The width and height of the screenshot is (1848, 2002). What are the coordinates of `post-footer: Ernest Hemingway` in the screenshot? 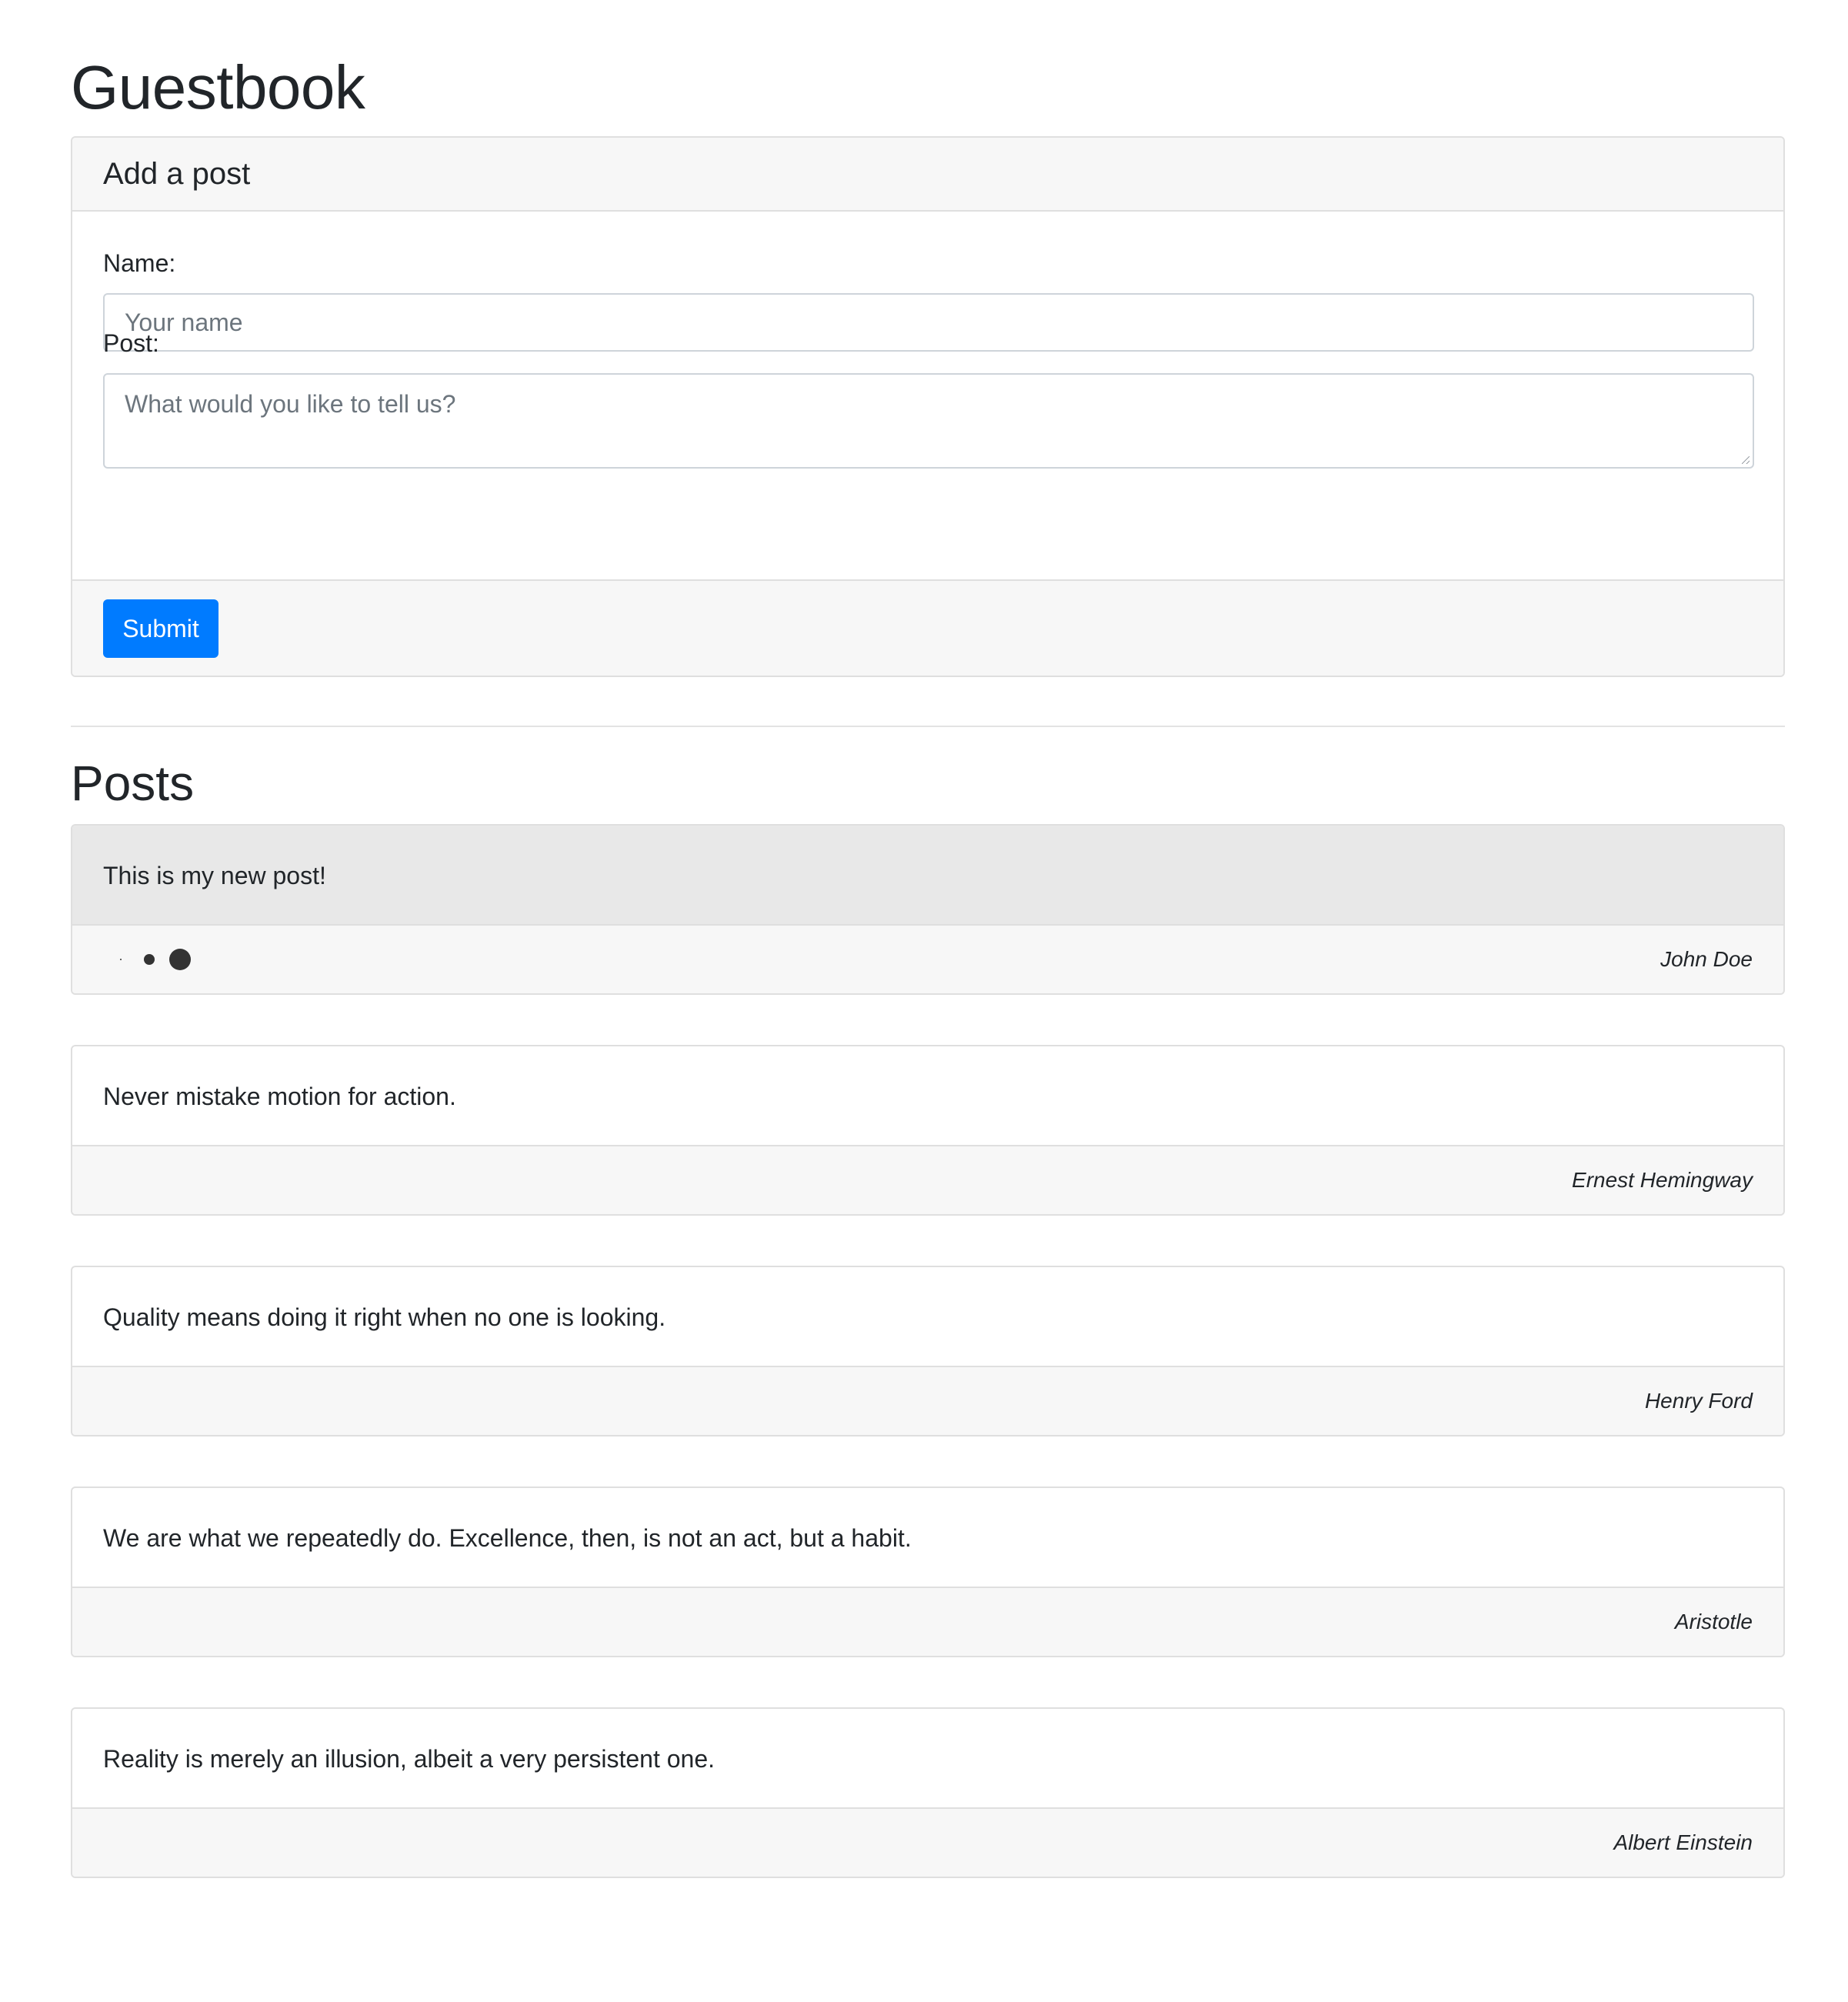 It's located at (927, 1180).